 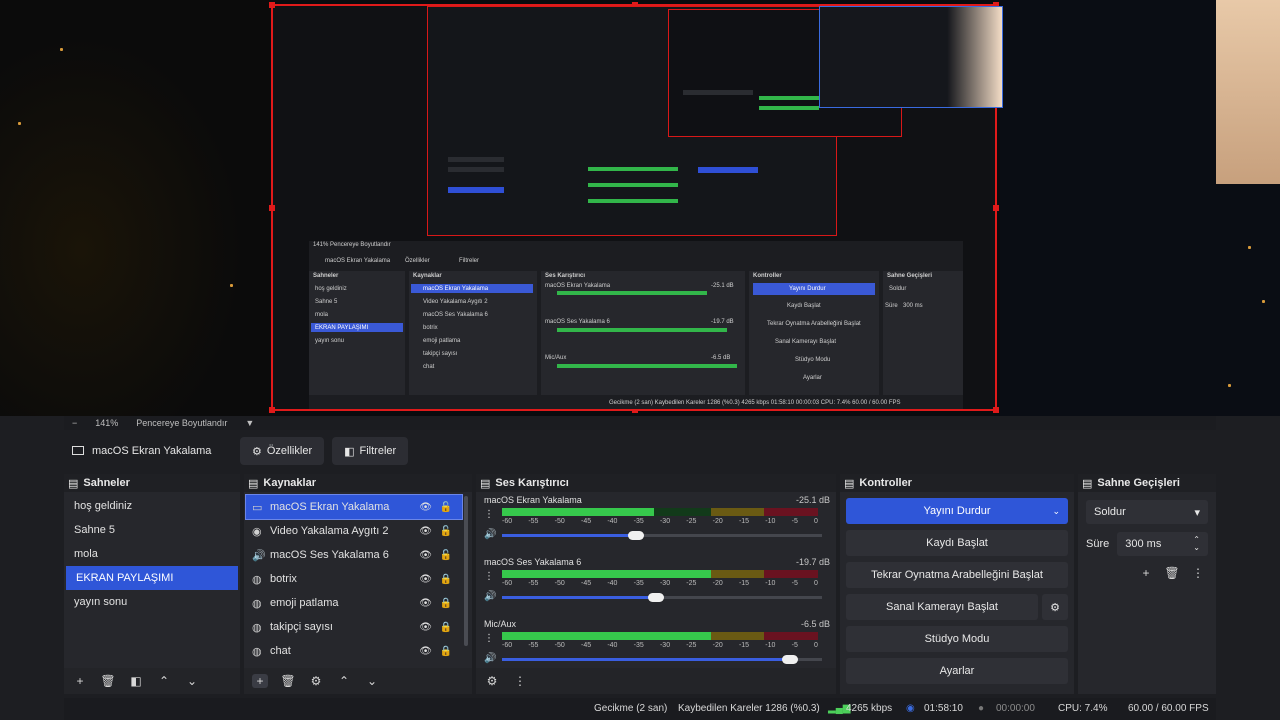 What do you see at coordinates (260, 681) in the screenshot?
I see `add-source-button: +` at bounding box center [260, 681].